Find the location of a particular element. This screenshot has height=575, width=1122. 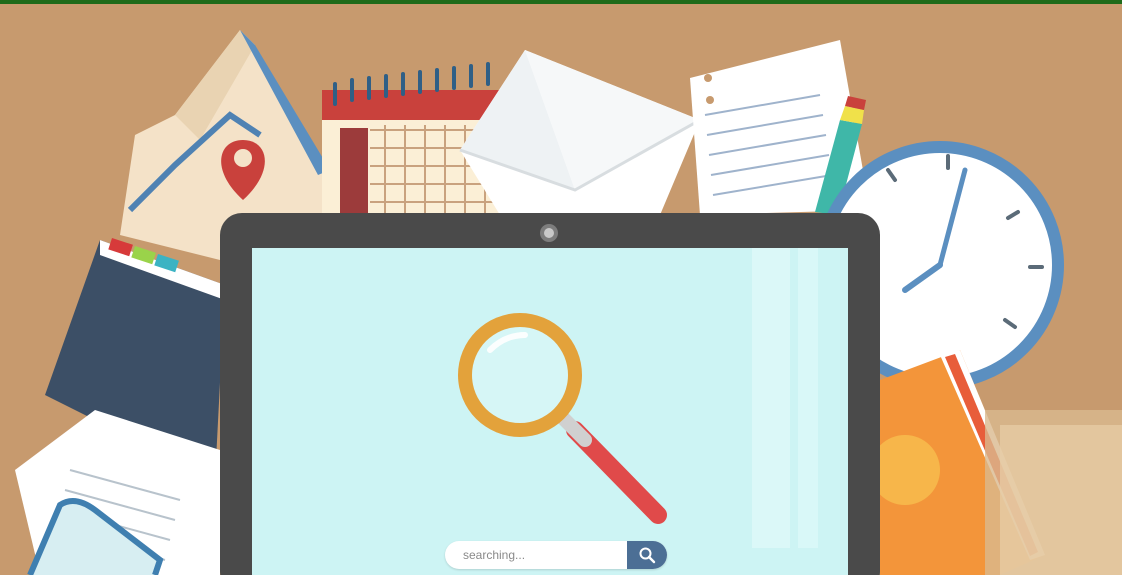

coffee-cup-icon is located at coordinates (1053, 492).